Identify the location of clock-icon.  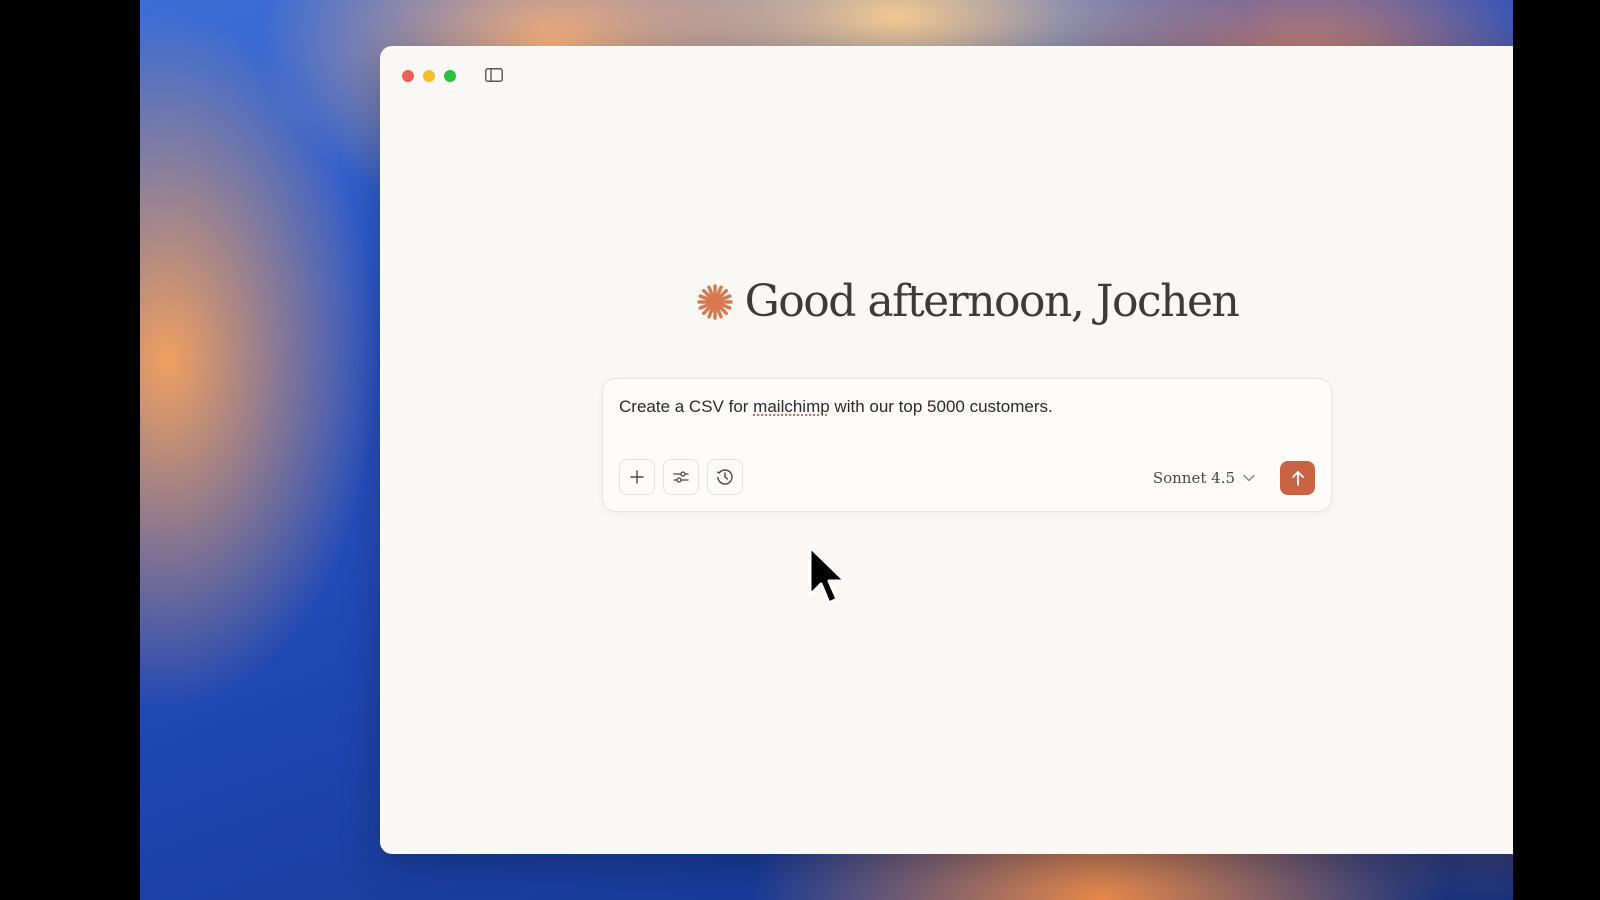
(724, 477).